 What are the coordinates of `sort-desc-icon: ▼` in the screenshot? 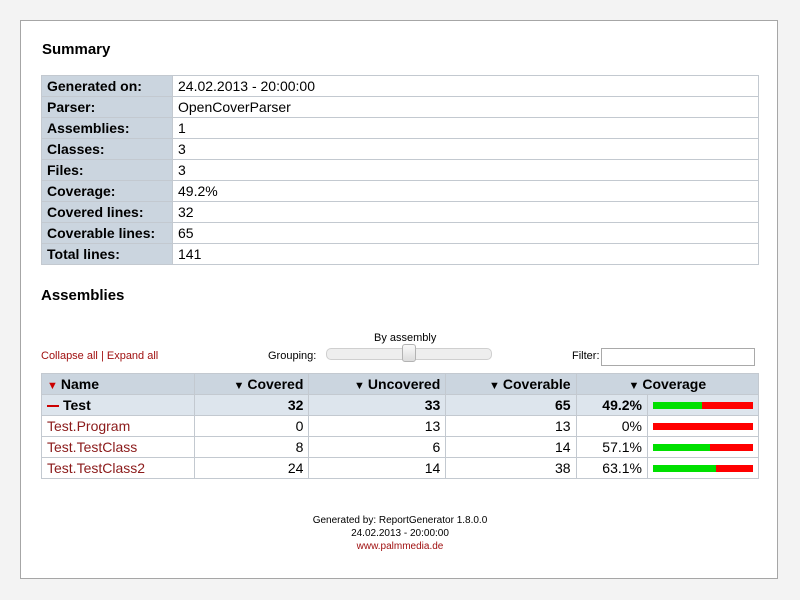 It's located at (52, 386).